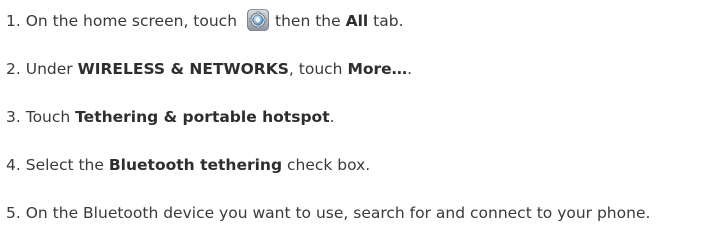 The height and width of the screenshot is (249, 713). I want to click on step-number: 1., so click(13, 21).